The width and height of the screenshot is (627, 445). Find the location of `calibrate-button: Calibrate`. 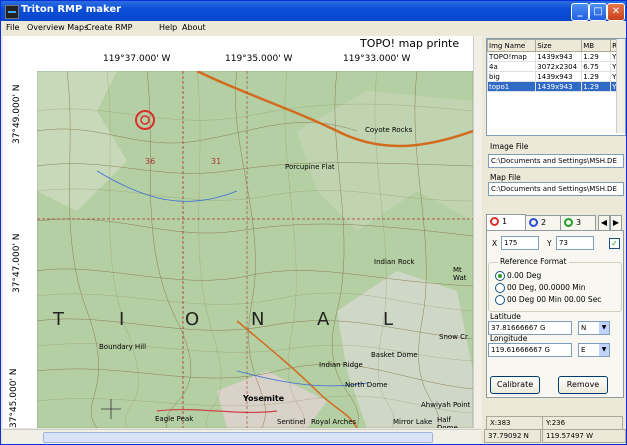

calibrate-button: Calibrate is located at coordinates (515, 385).